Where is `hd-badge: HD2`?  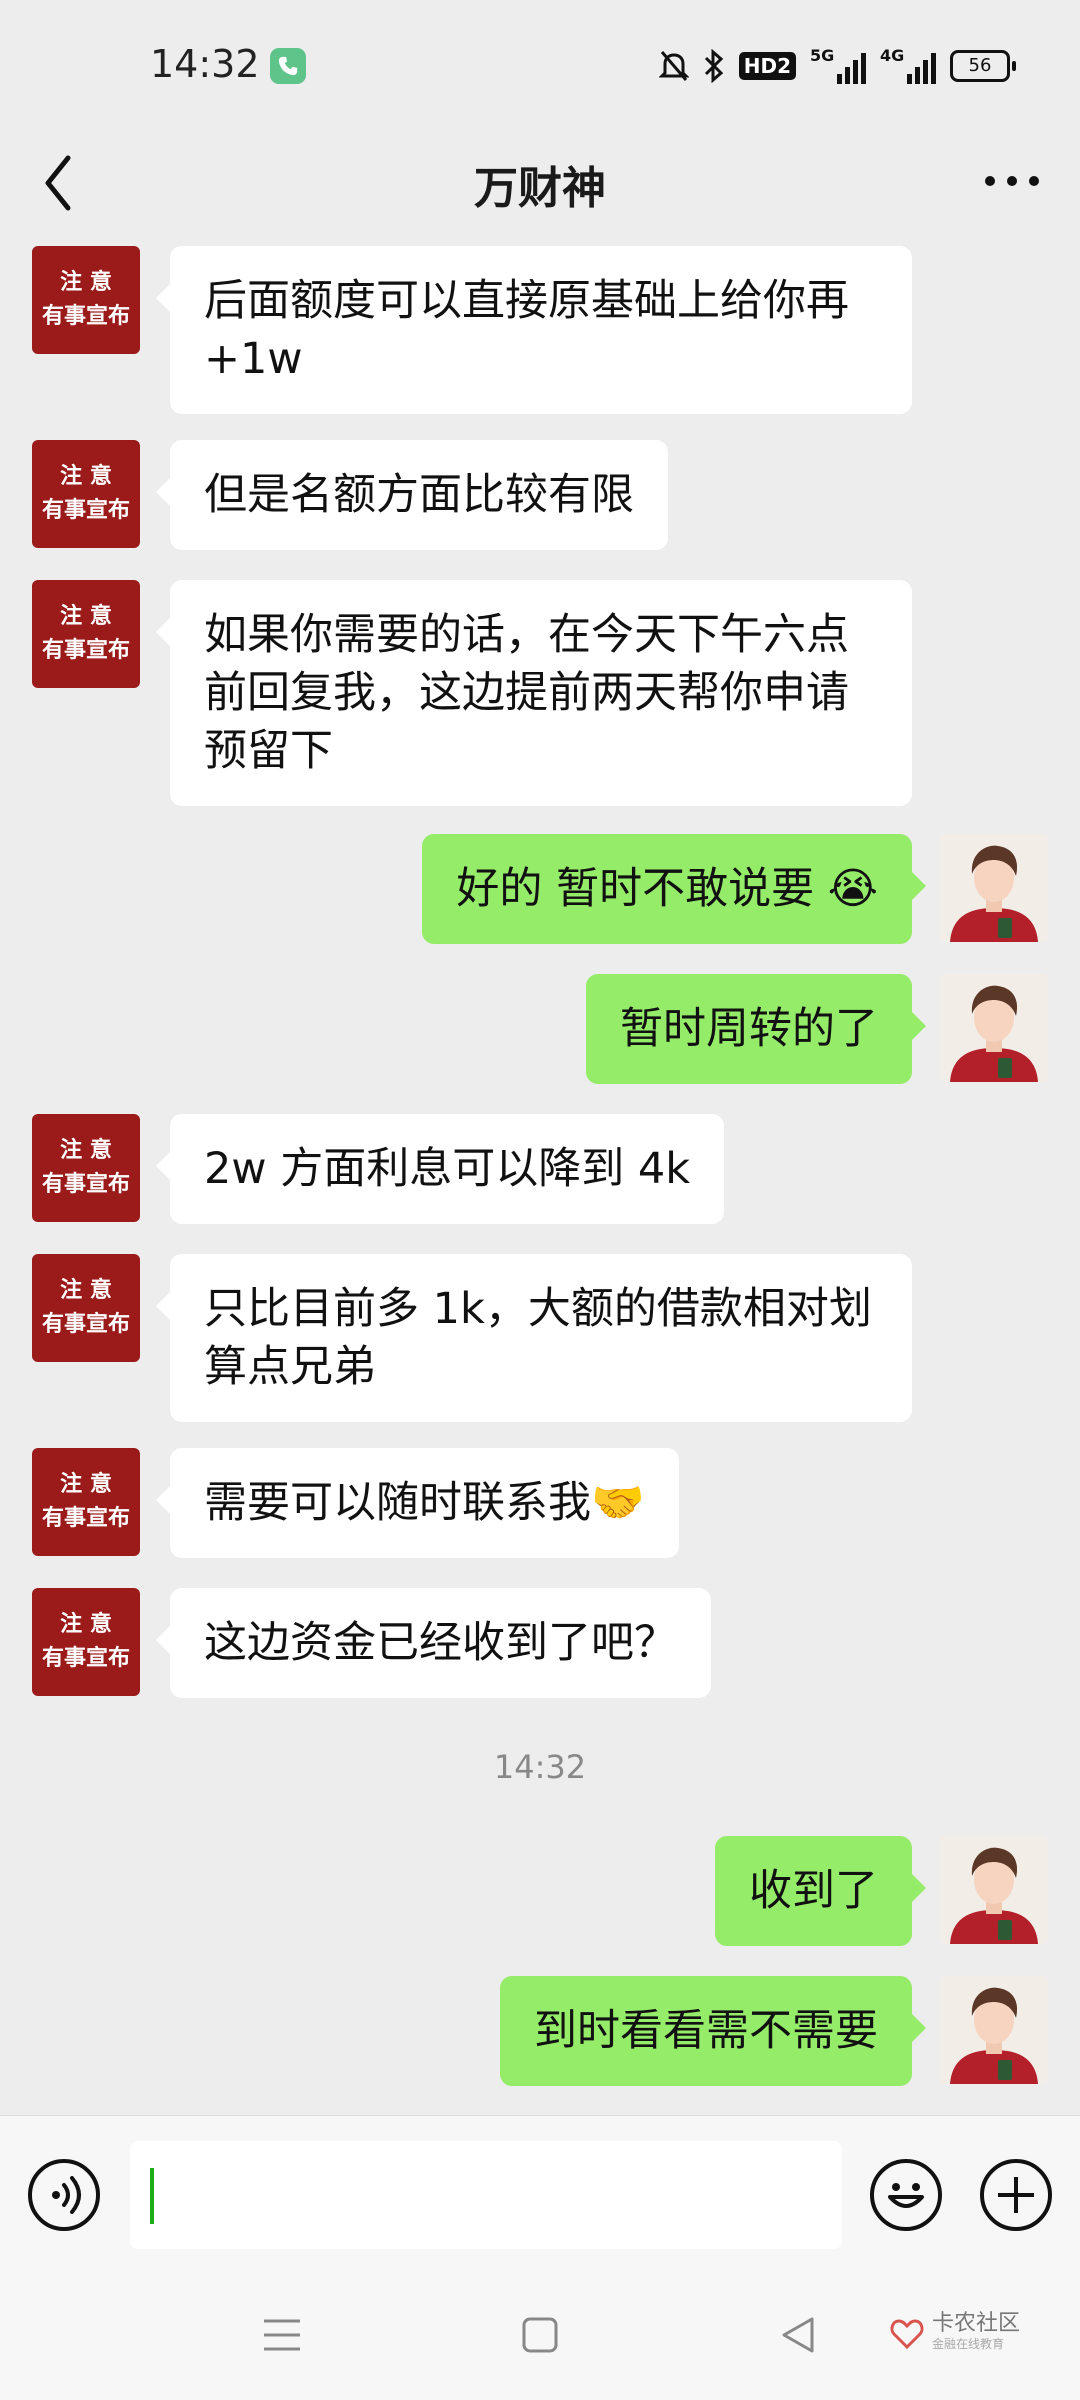
hd-badge: HD2 is located at coordinates (767, 66).